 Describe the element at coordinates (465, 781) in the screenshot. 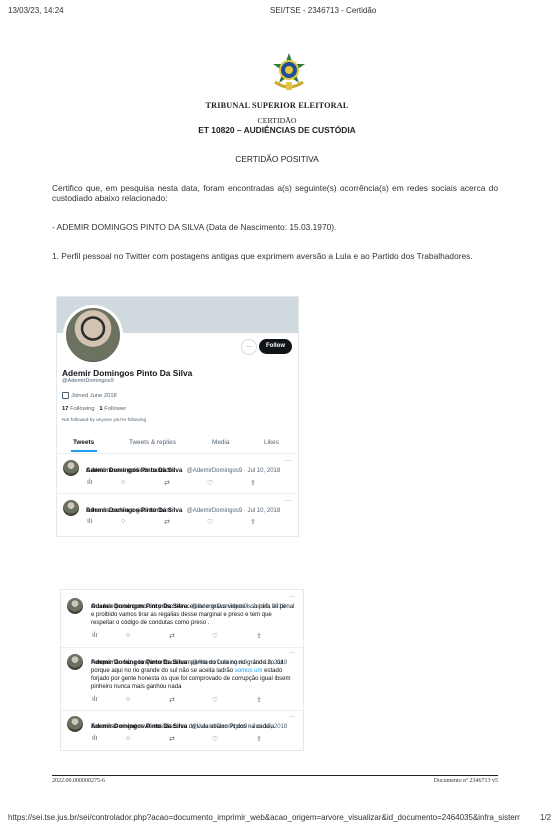

I see `footer-doc-number: Documento nº 2346713 v5` at that location.